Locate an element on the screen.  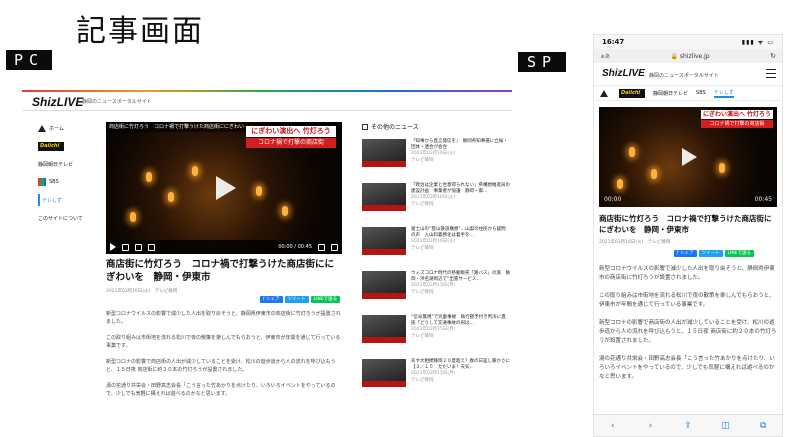
url-host: 🔒 shizlive.jp is located at coordinates (690, 56).